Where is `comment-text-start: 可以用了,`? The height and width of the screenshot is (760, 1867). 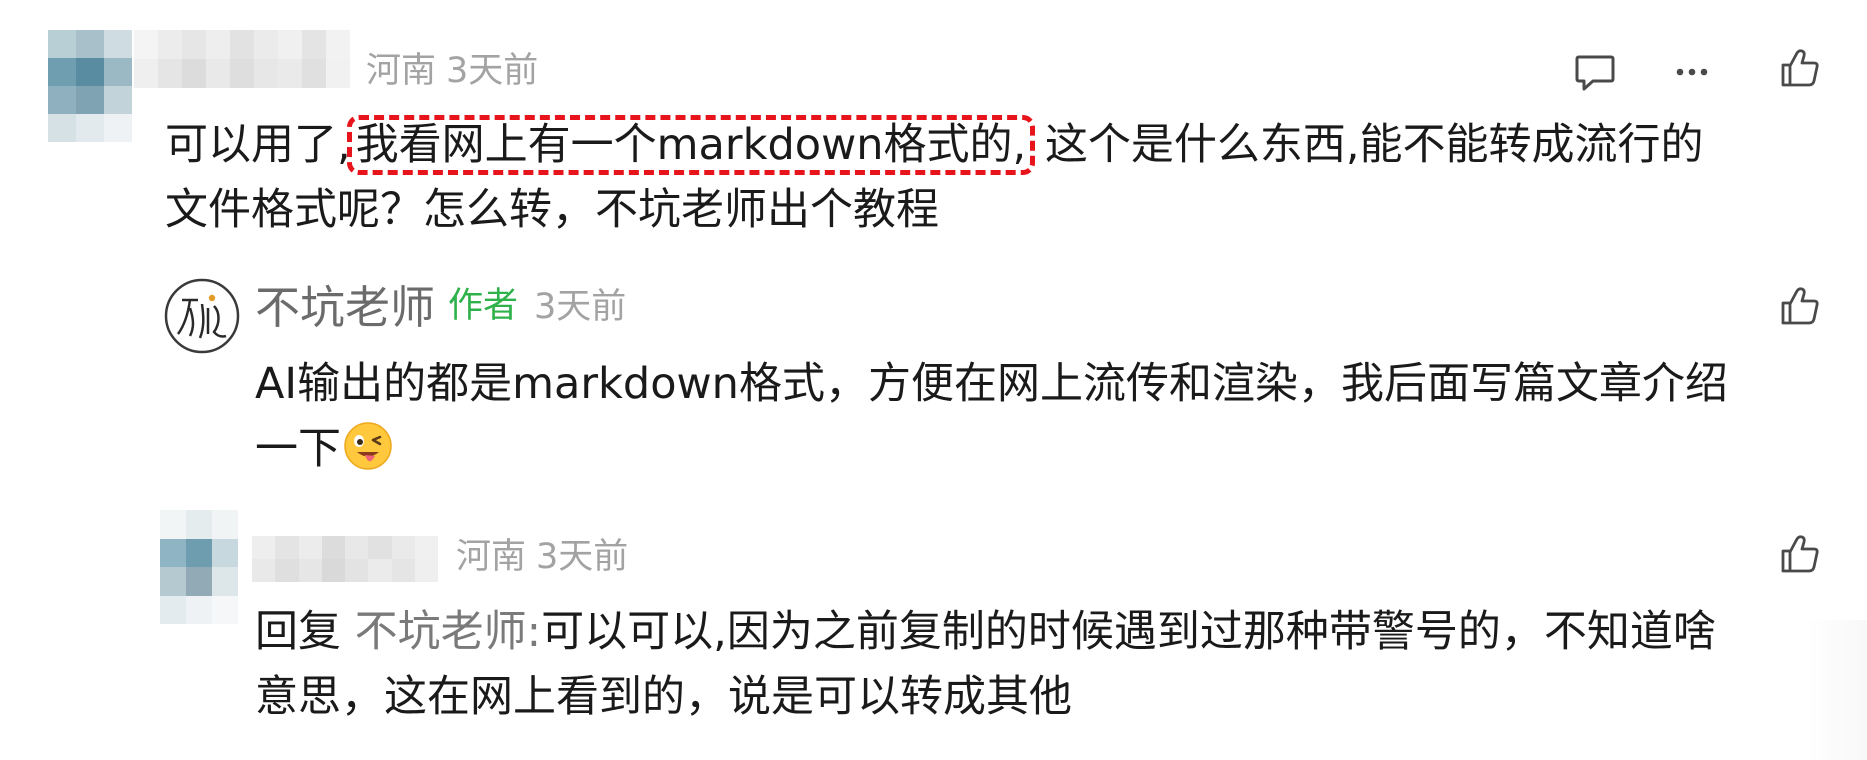 comment-text-start: 可以用了, is located at coordinates (258, 145).